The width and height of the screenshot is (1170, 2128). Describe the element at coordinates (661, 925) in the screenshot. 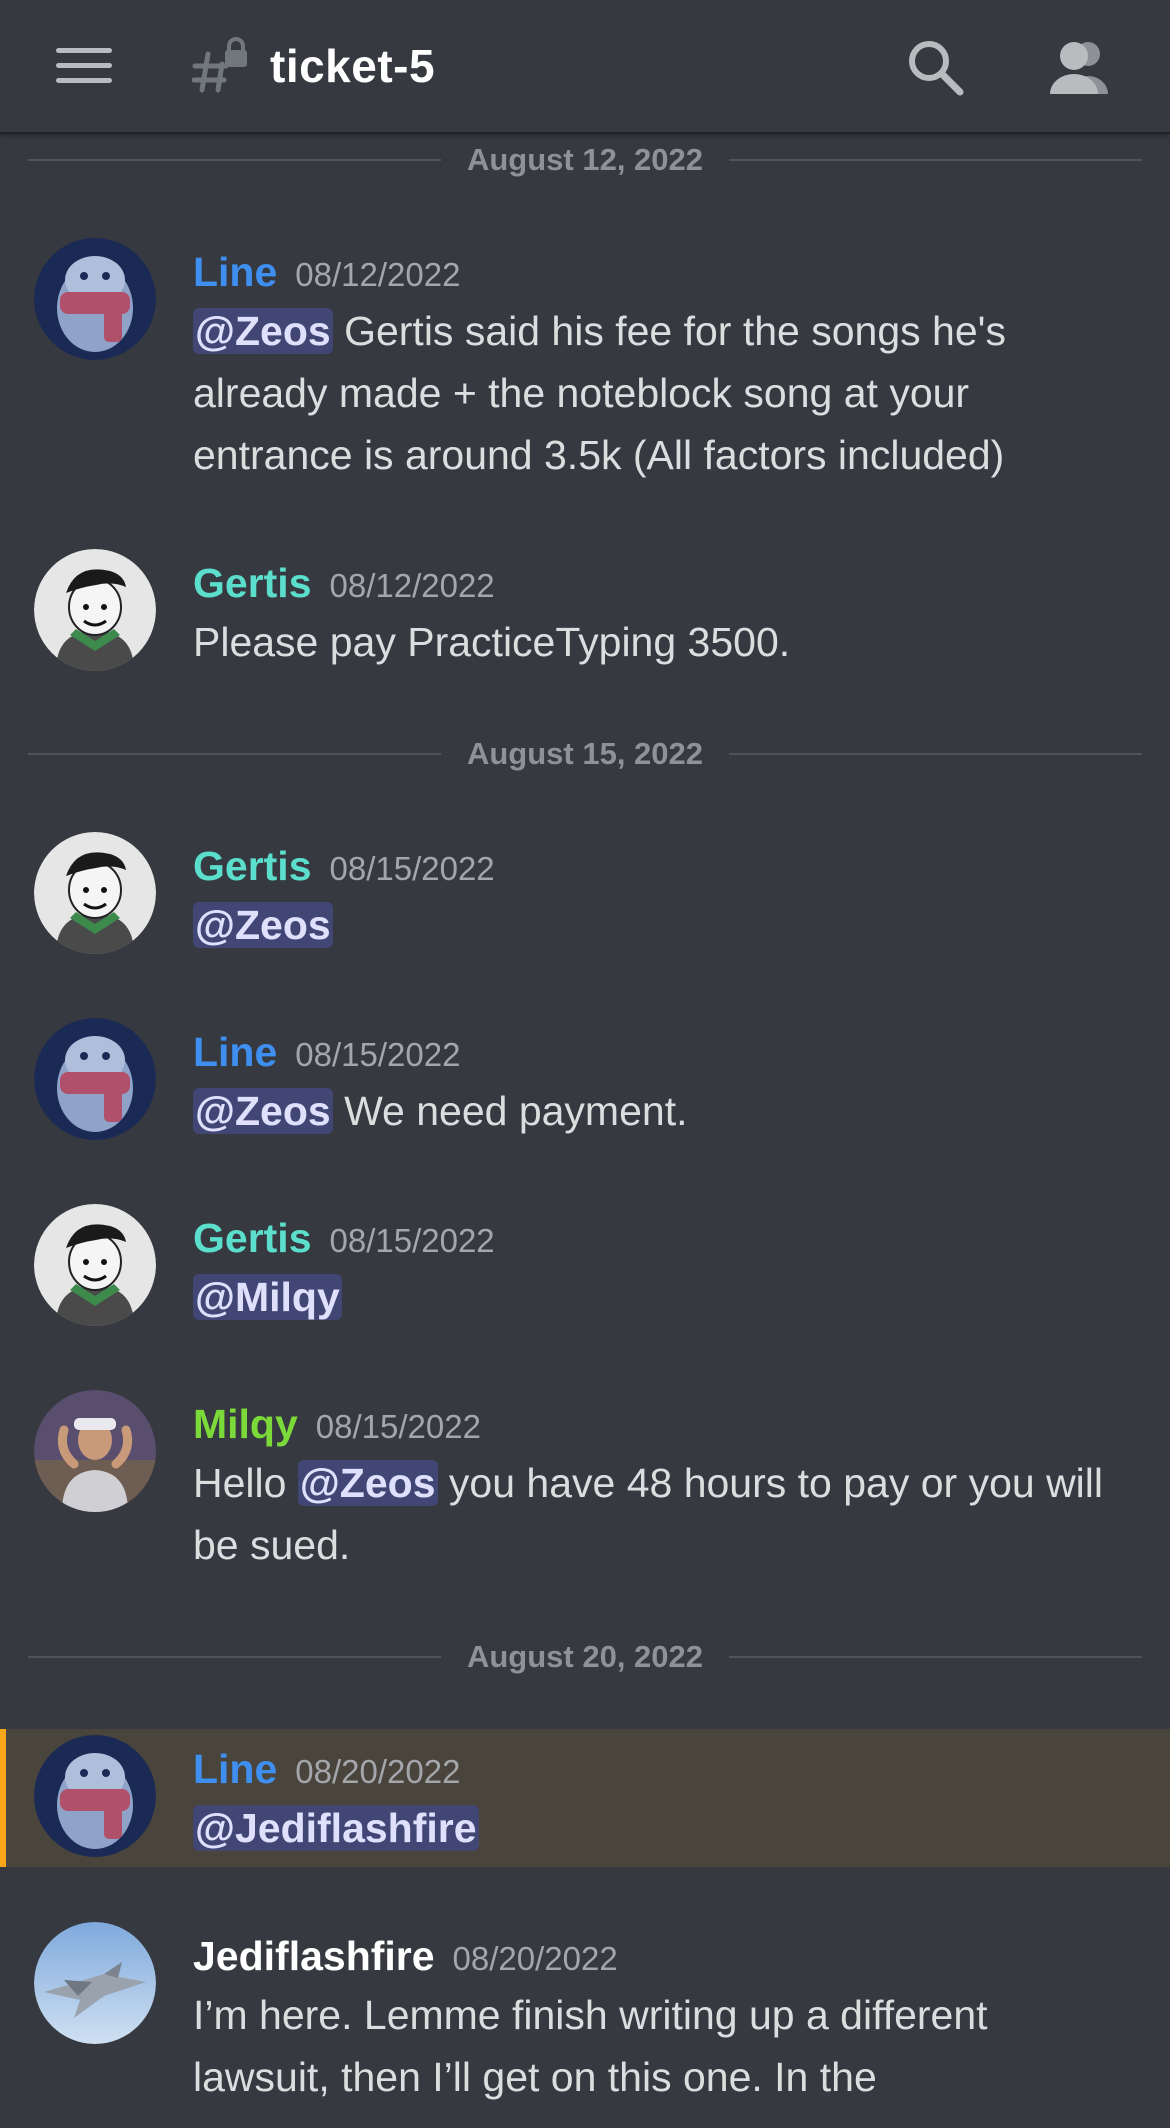

I see `message-text: @Zeos` at that location.